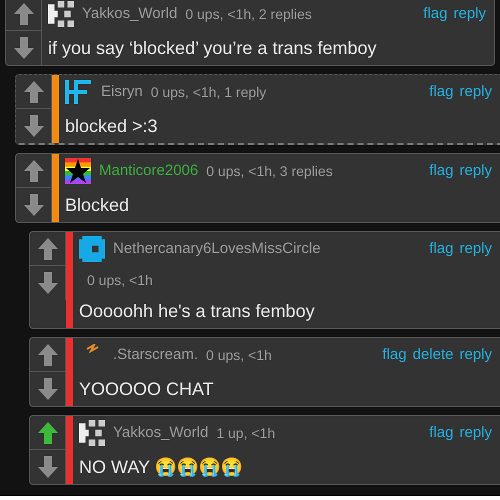 The image size is (500, 500). Describe the element at coordinates (122, 92) in the screenshot. I see `username-link: Eisryn` at that location.